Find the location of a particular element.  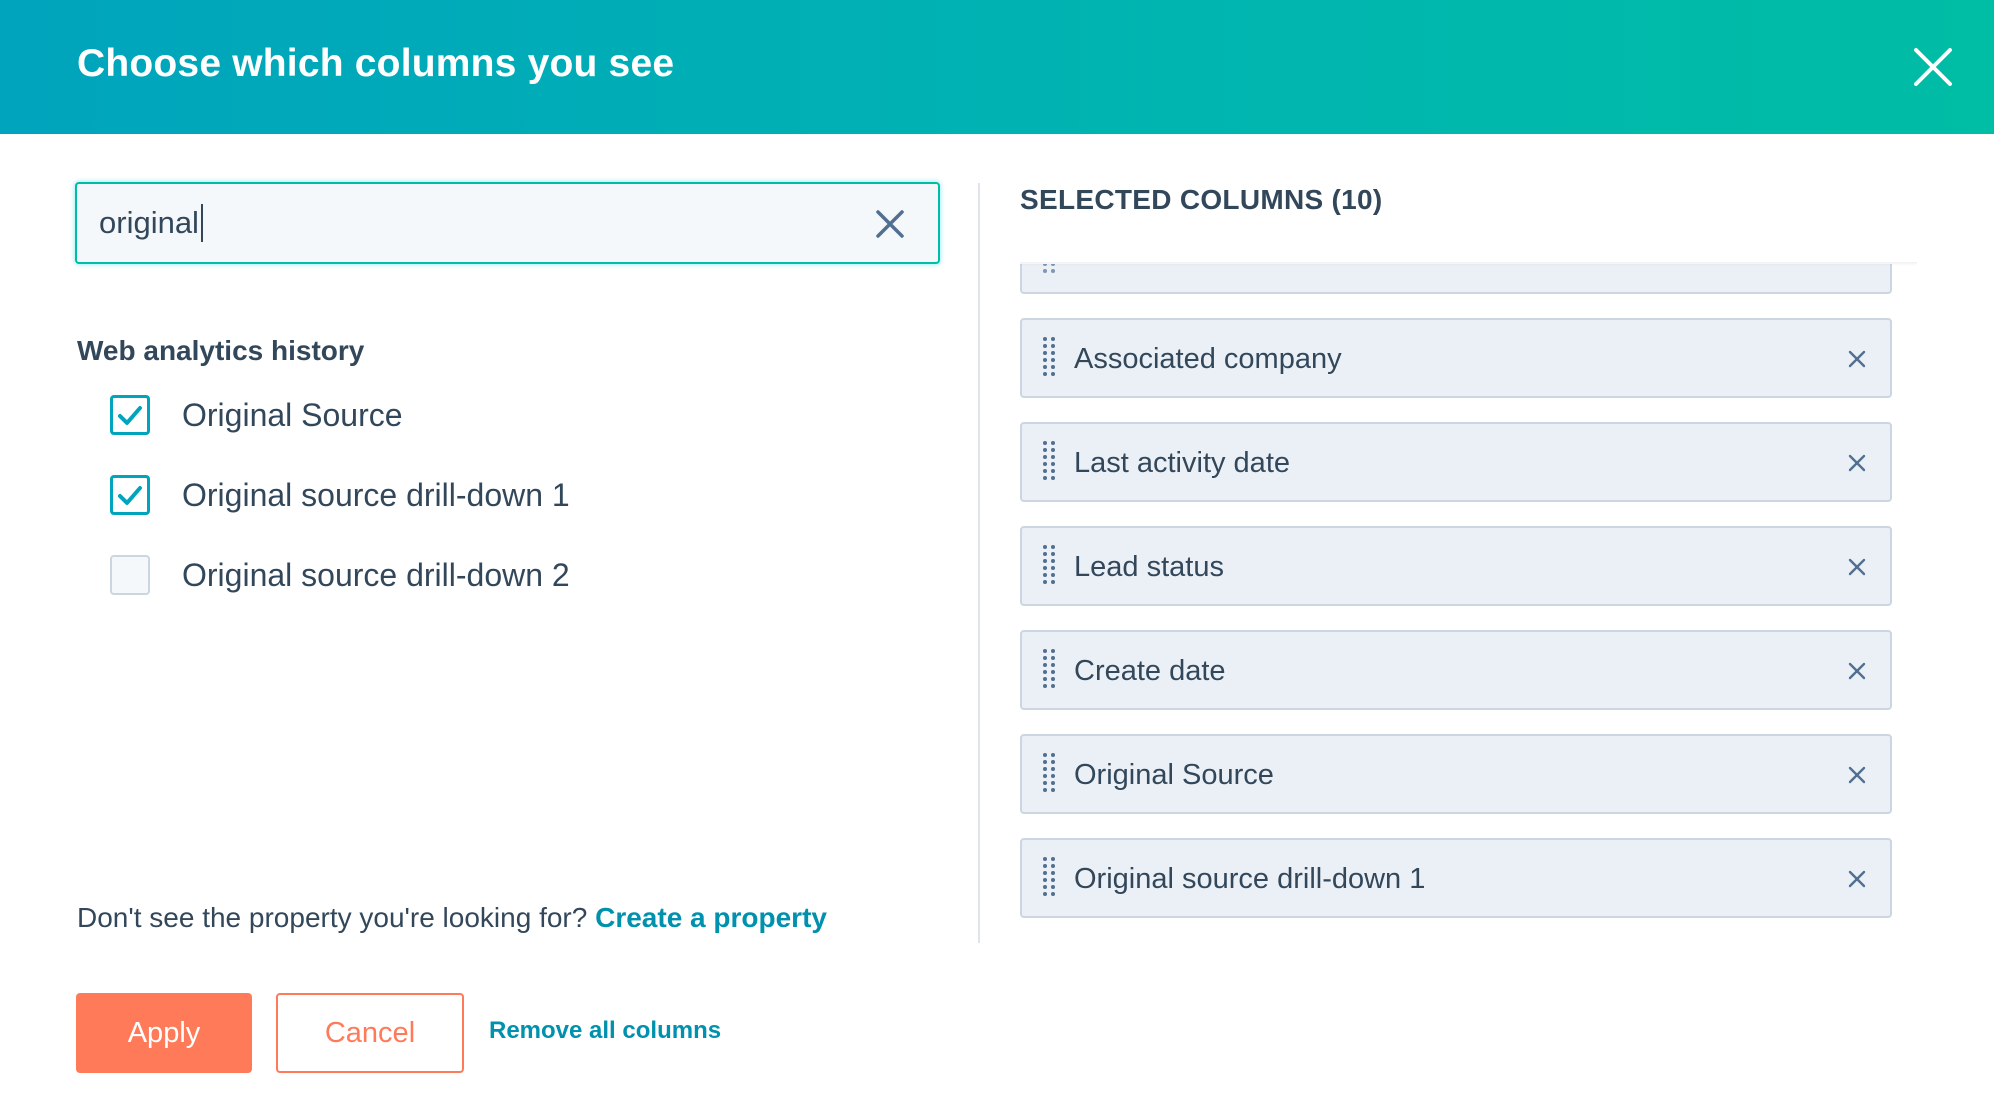

close-modal-button is located at coordinates (1933, 67).